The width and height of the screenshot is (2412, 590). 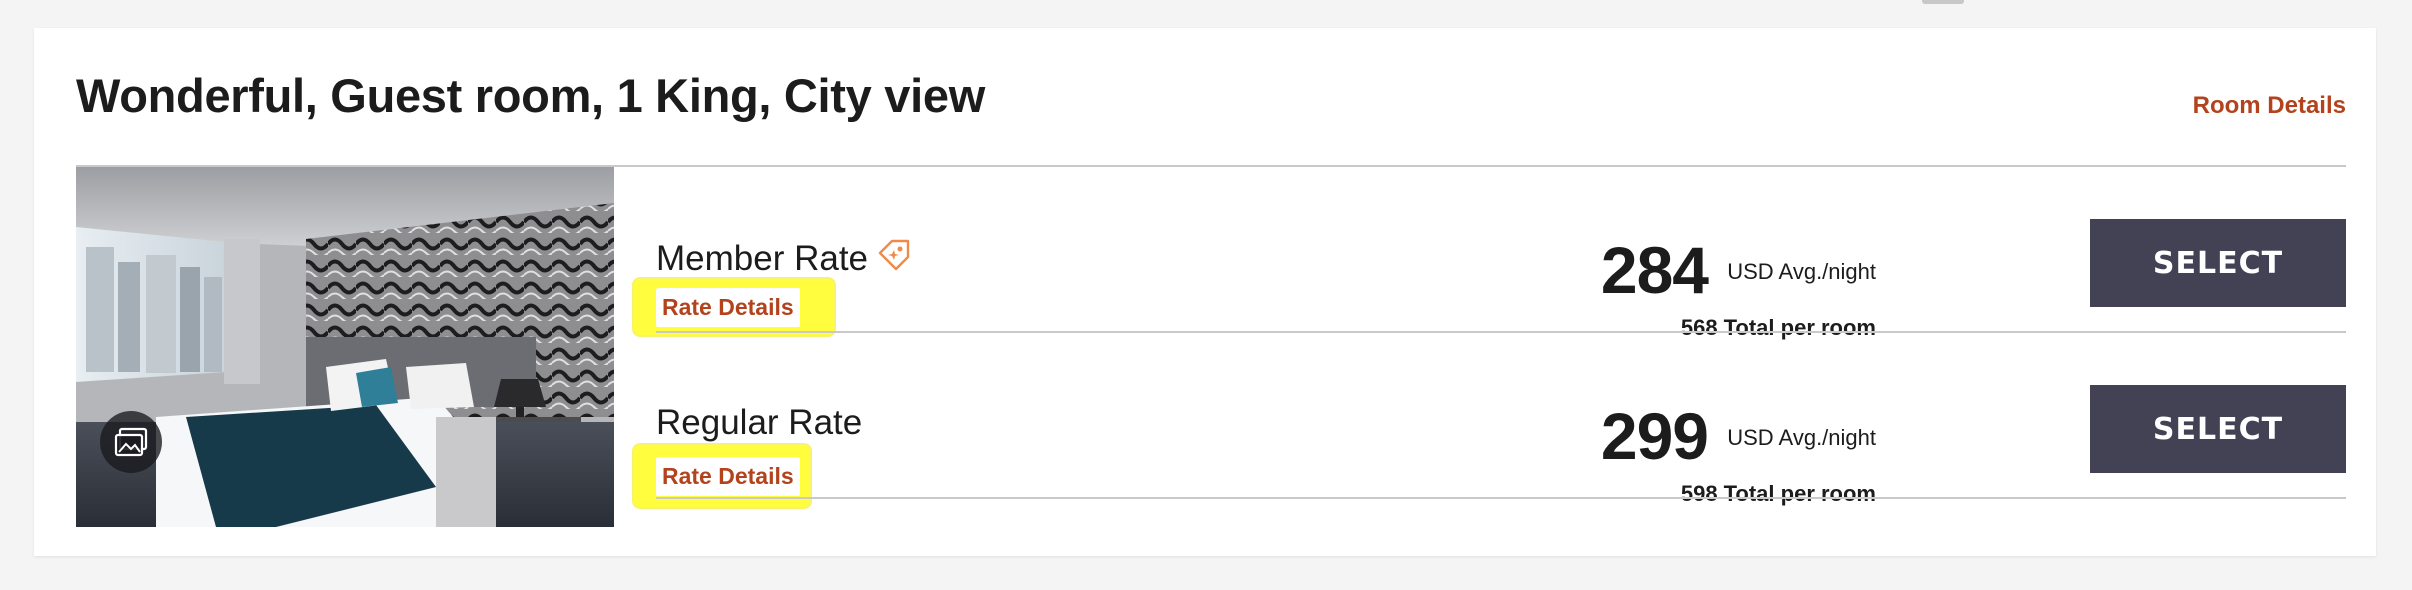 What do you see at coordinates (1699, 493) in the screenshot?
I see `total-amount: 598` at bounding box center [1699, 493].